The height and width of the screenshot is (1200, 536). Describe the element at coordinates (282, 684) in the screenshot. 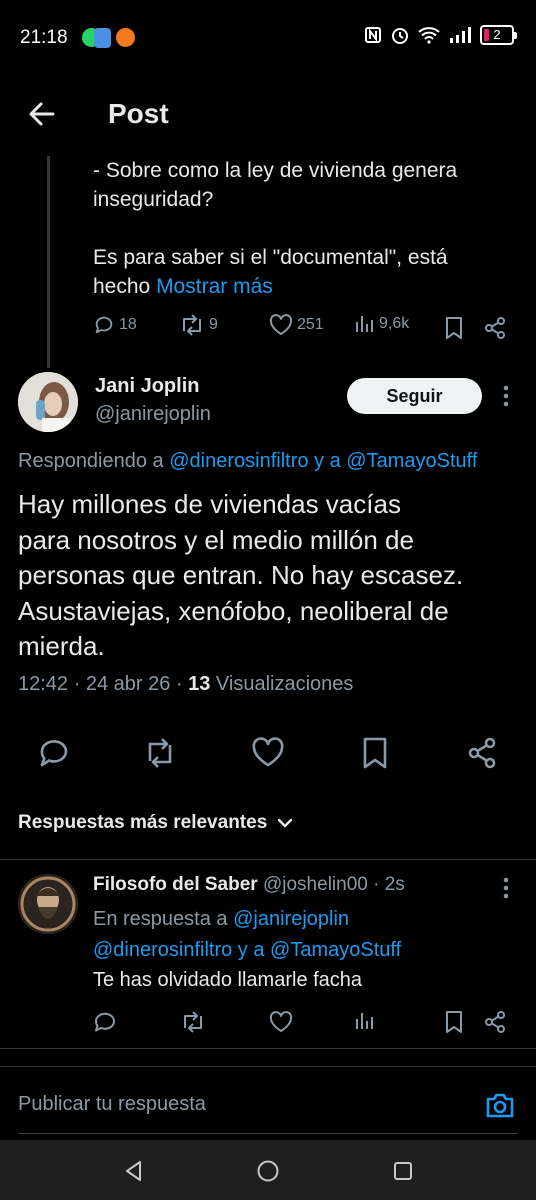

I see `post-views-label: Visualizaciones` at that location.